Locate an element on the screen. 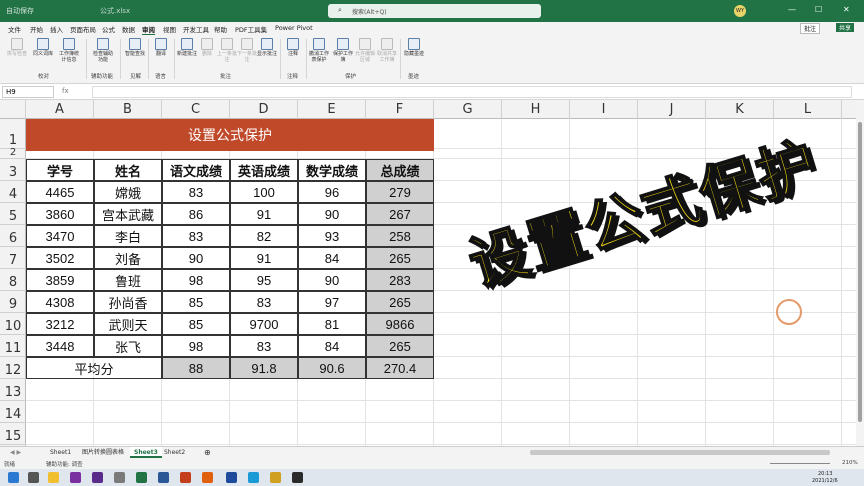  avg-value: 90.6 is located at coordinates (332, 368).